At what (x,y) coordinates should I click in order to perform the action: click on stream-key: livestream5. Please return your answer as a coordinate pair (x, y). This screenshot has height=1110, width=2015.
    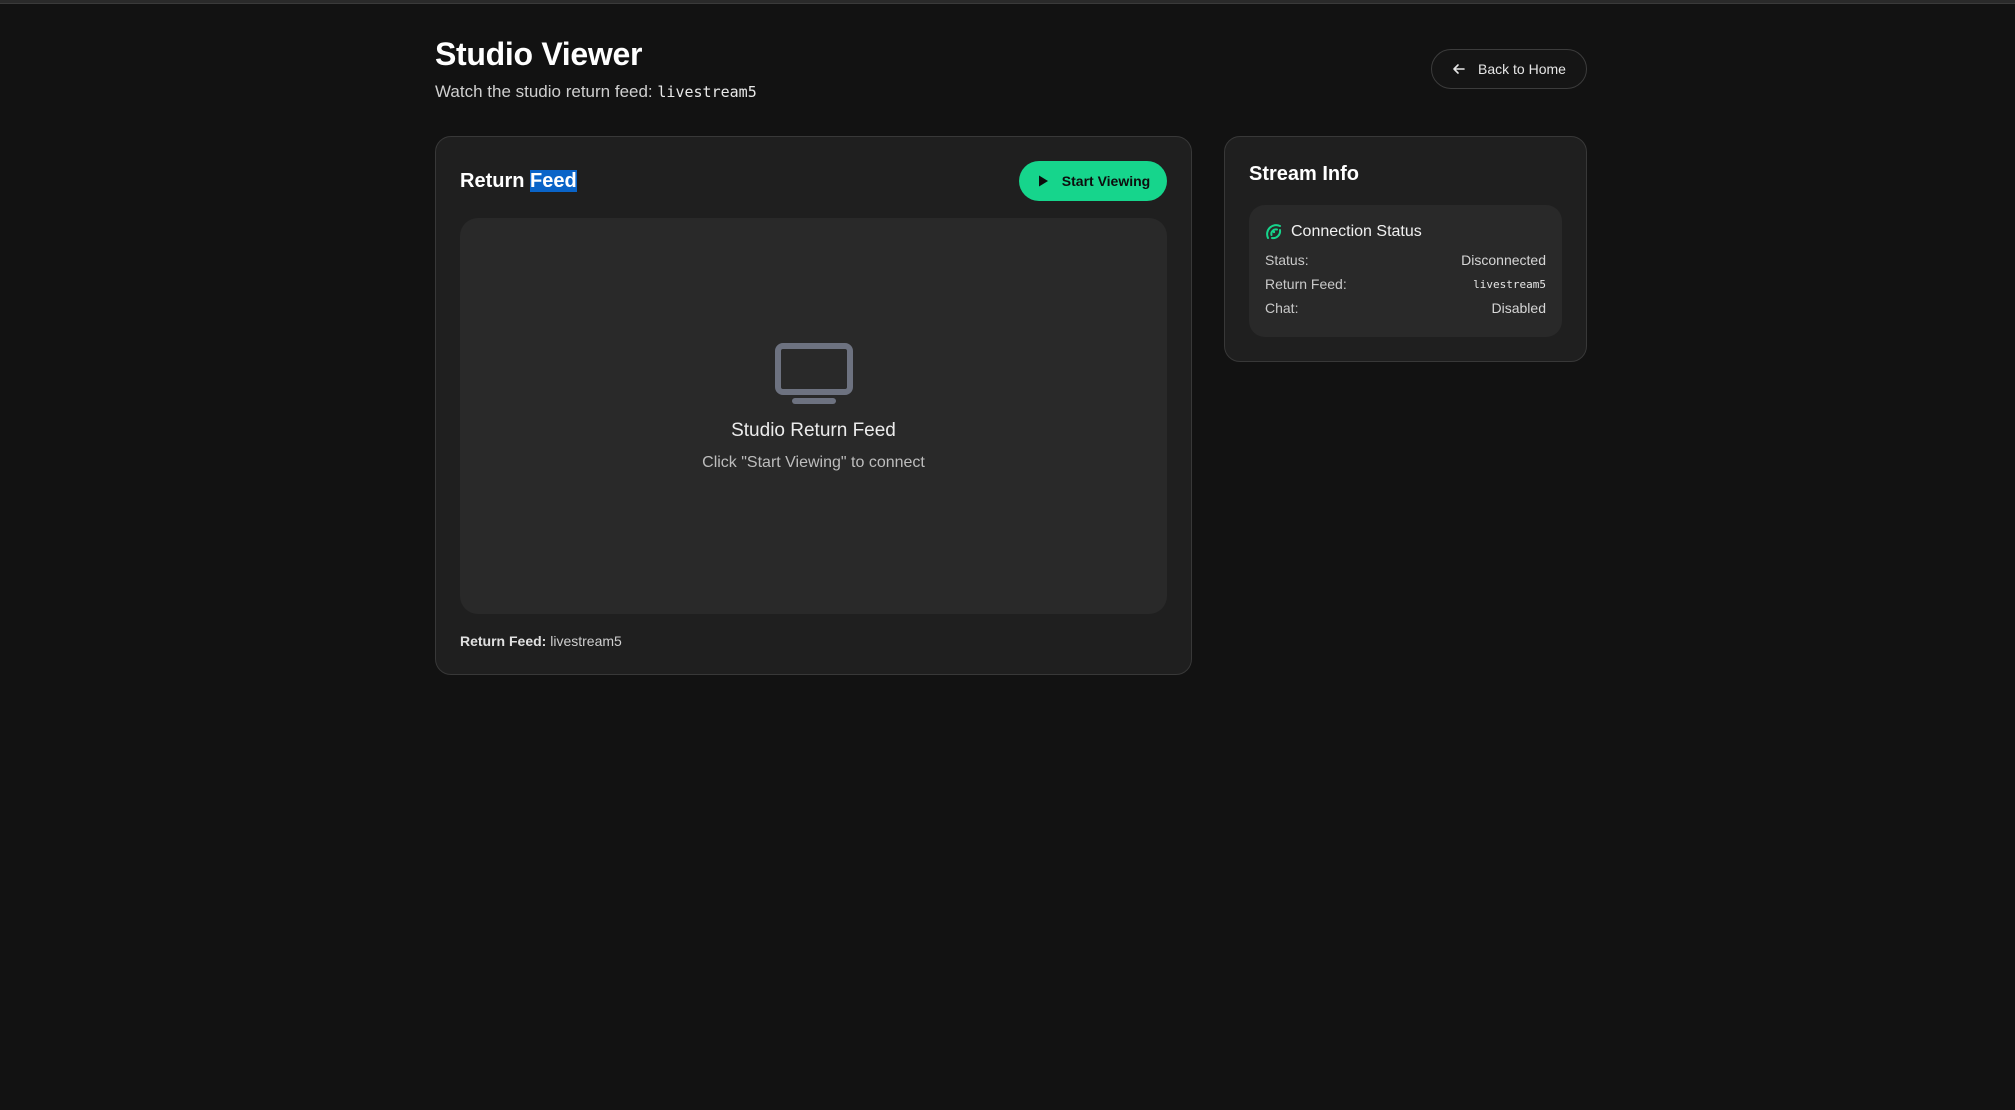
    Looking at the image, I should click on (707, 92).